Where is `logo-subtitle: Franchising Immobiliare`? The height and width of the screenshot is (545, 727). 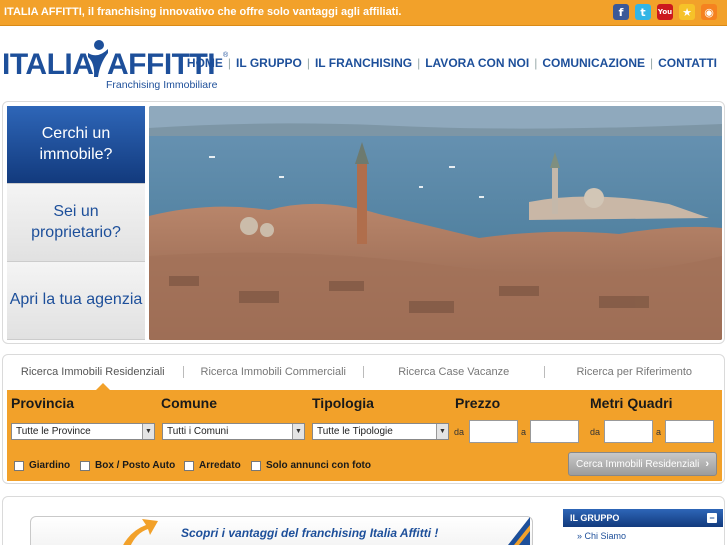 logo-subtitle: Franchising Immobiliare is located at coordinates (162, 85).